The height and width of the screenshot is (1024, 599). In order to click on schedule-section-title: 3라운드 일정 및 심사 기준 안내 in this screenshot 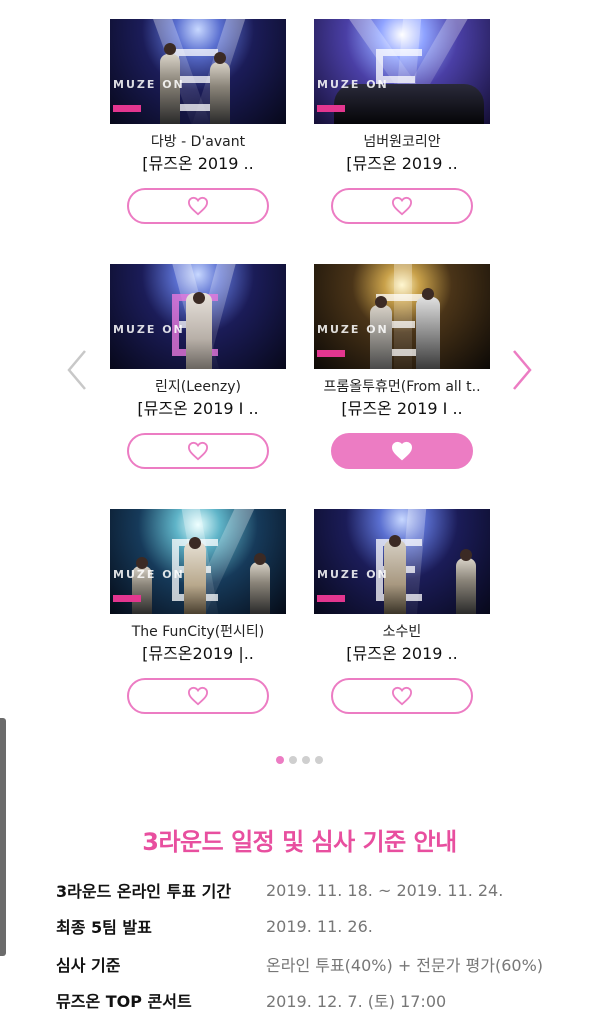, I will do `click(299, 842)`.